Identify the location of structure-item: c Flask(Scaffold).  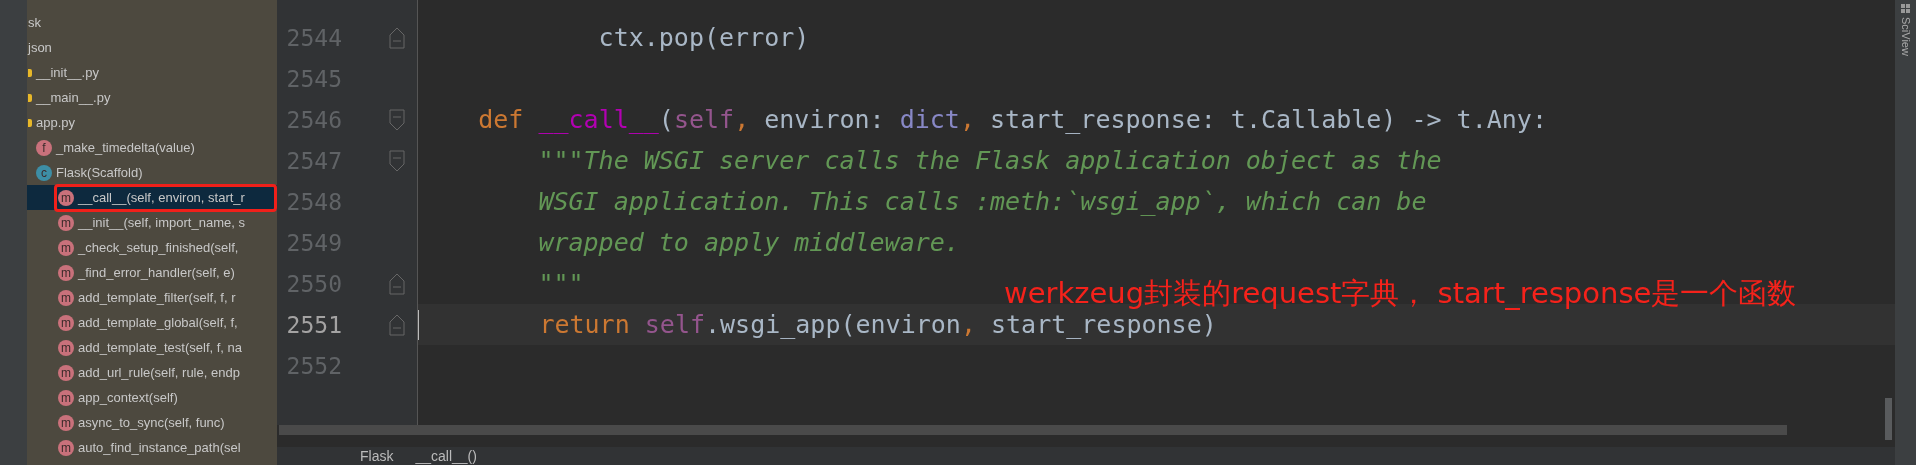
(152, 172).